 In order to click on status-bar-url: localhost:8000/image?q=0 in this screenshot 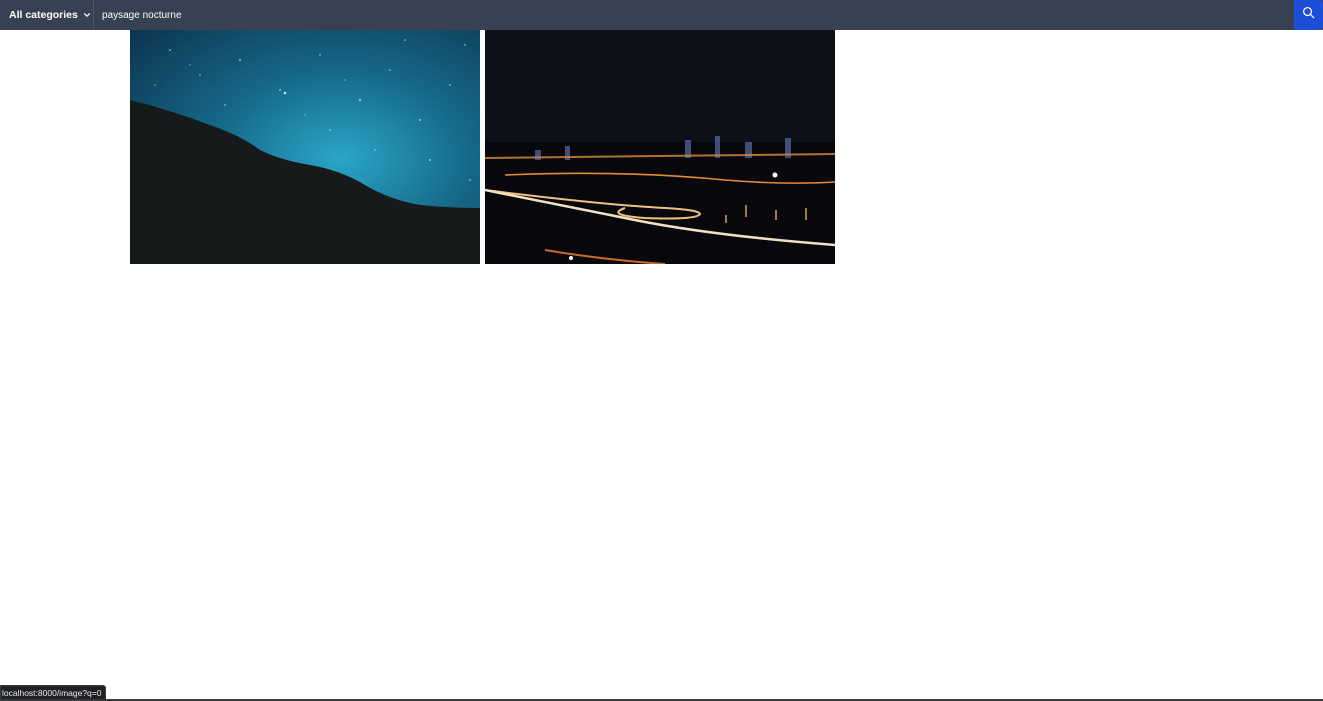, I will do `click(53, 692)`.